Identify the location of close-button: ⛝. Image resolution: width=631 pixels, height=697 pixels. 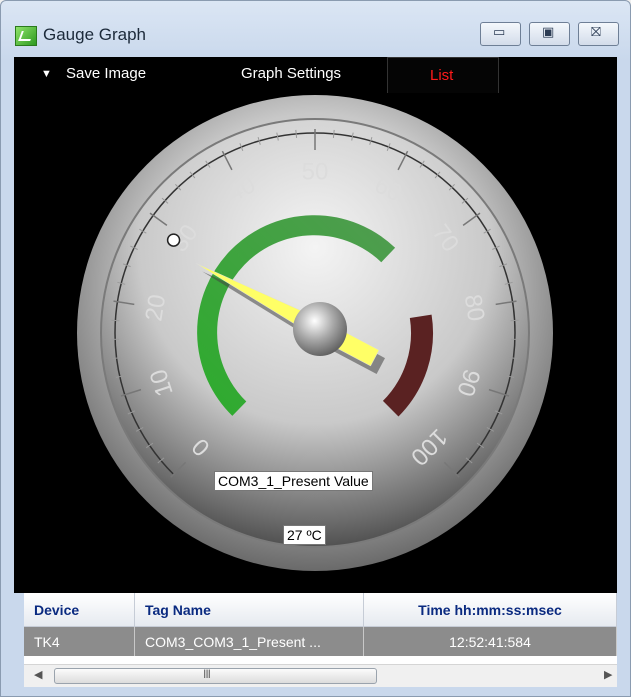
(598, 34).